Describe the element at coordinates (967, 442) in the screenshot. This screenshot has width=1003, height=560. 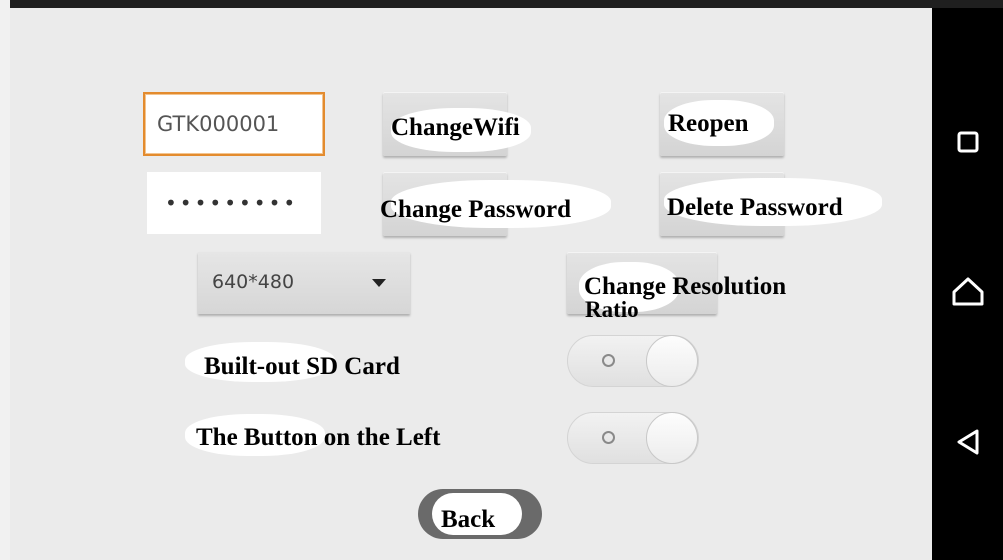
I see `back-icon` at that location.